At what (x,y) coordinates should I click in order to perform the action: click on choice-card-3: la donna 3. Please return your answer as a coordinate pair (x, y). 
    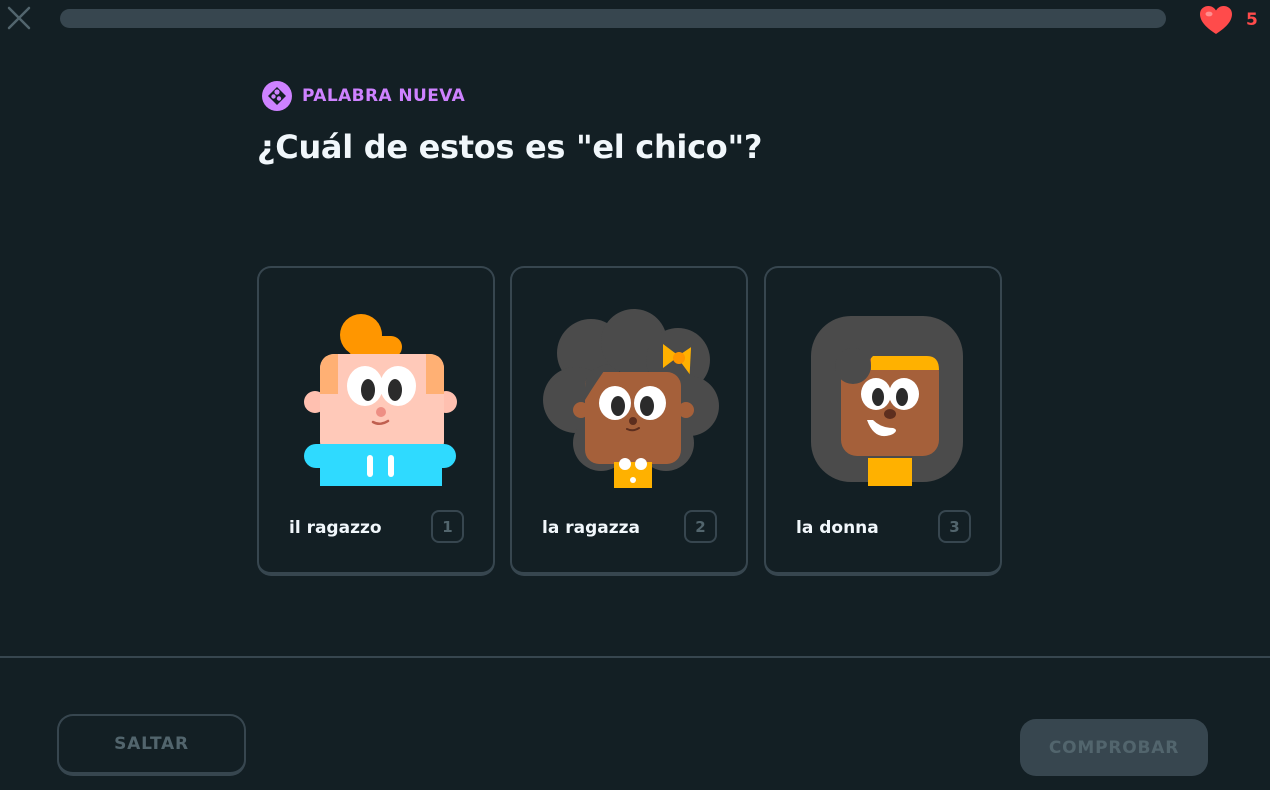
    Looking at the image, I should click on (883, 421).